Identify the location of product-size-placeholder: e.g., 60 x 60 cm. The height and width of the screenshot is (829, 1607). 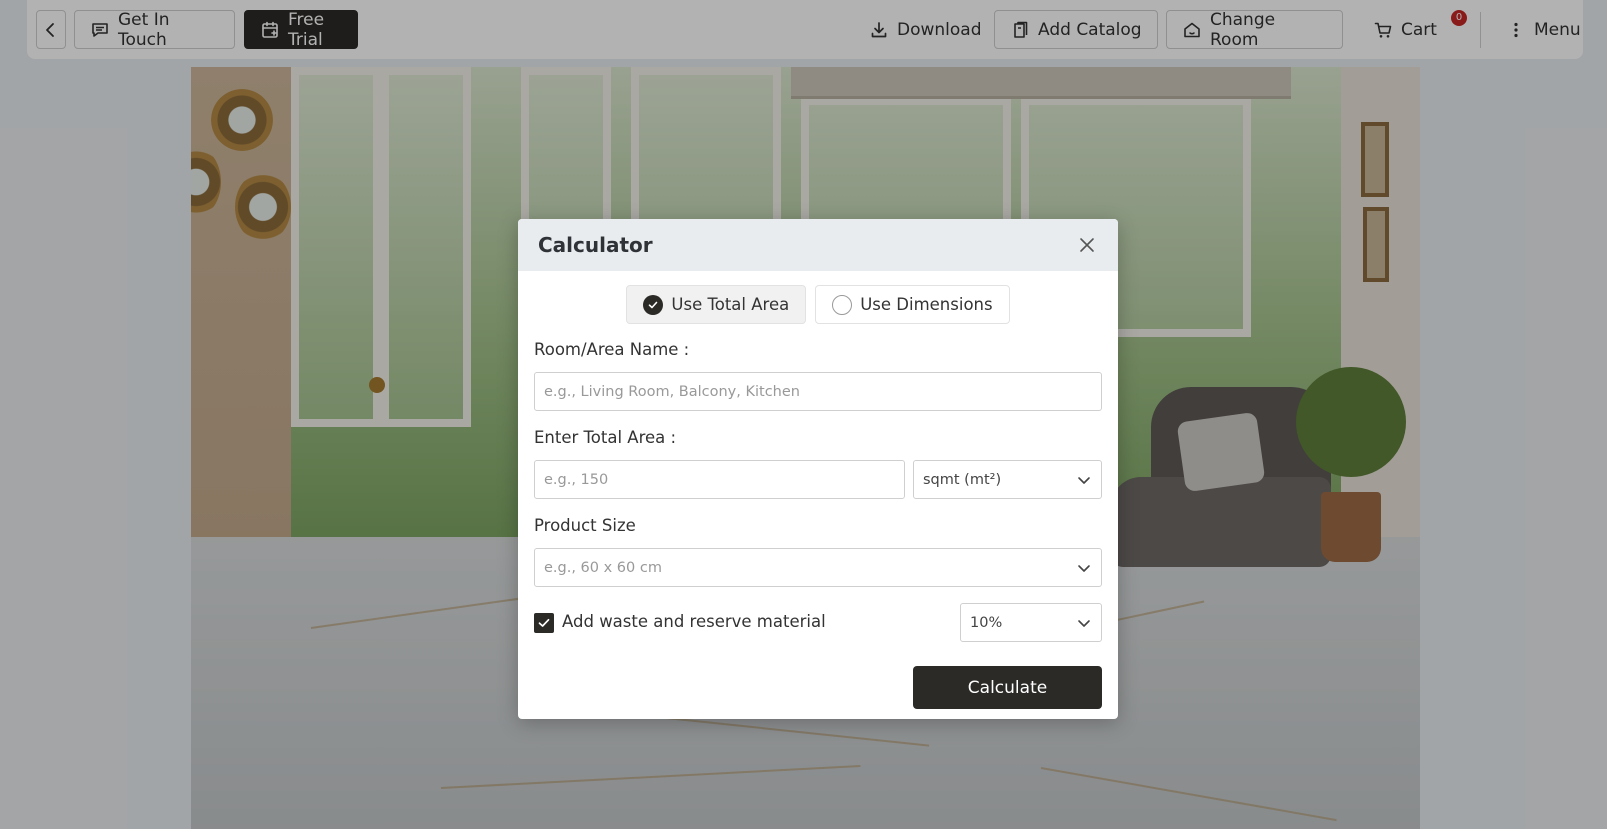
(603, 567).